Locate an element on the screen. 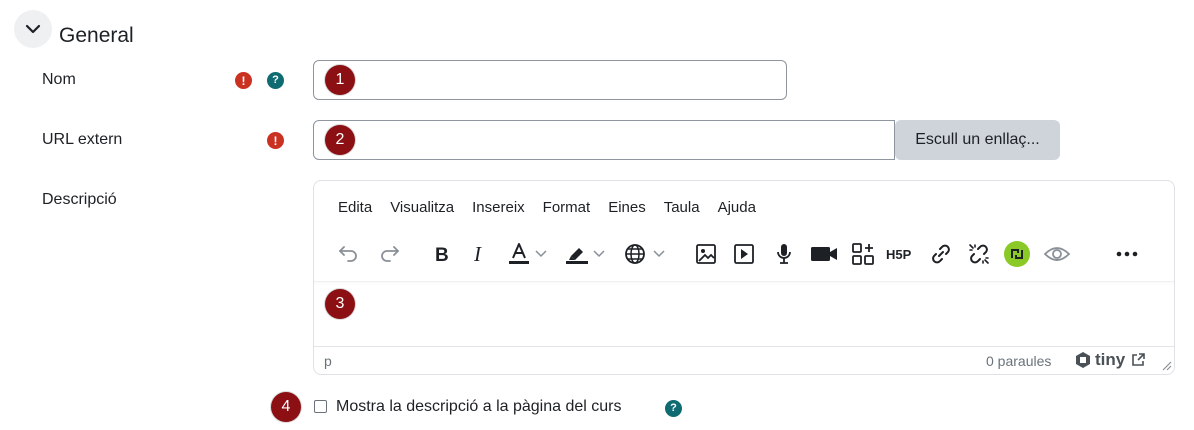  italic-icon: I is located at coordinates (477, 254).